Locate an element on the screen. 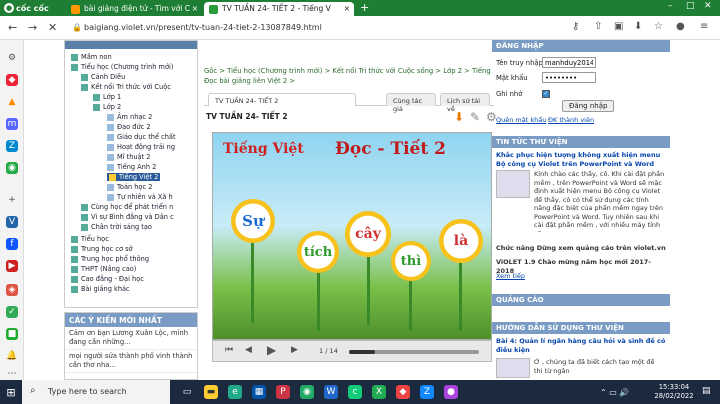  progress-bar is located at coordinates (414, 352).